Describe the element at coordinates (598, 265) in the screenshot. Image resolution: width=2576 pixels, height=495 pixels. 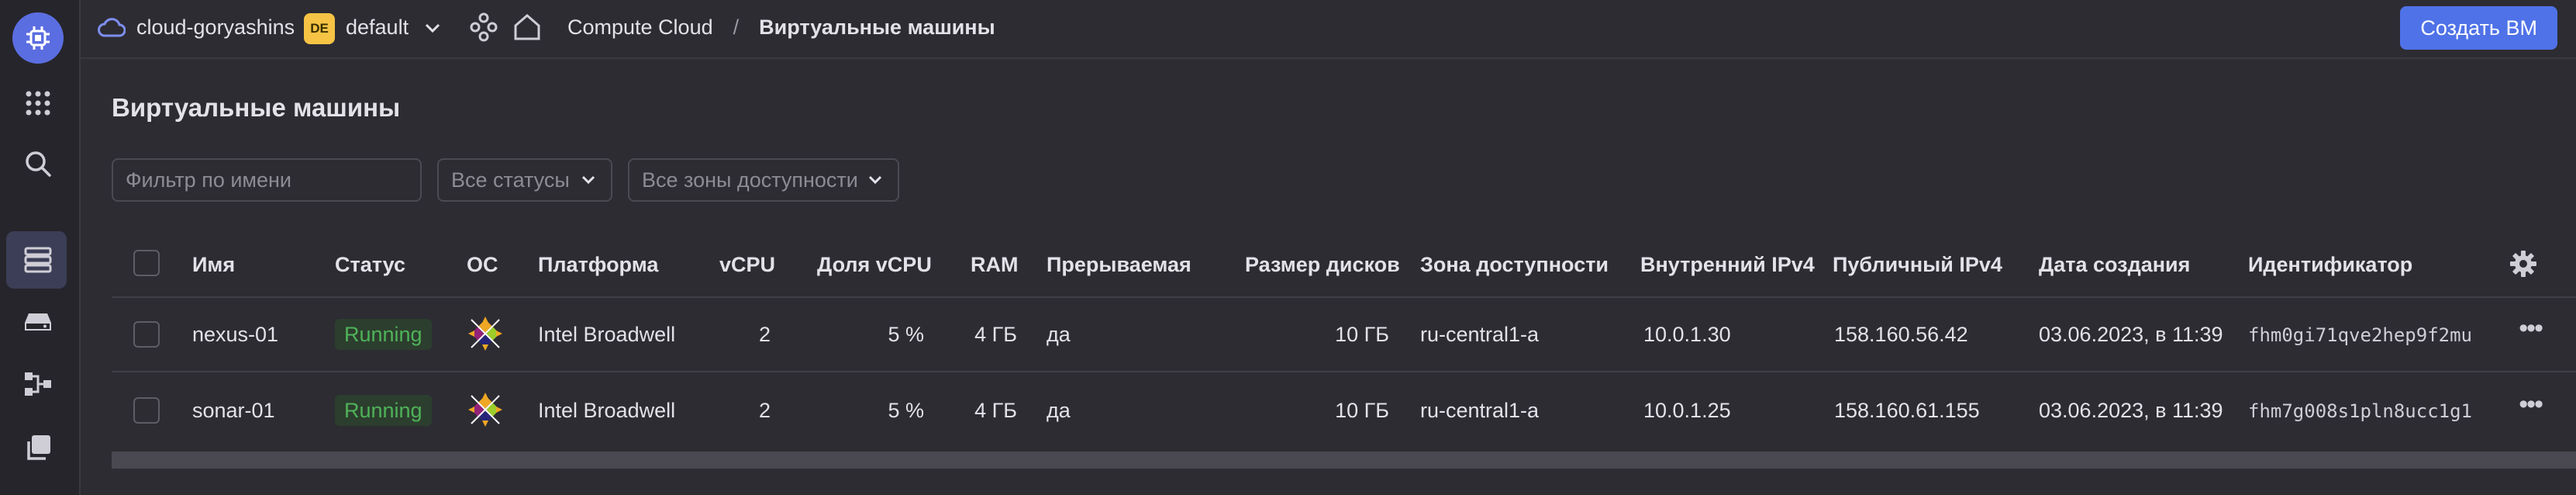
I see `col-platform: Платформа` at that location.